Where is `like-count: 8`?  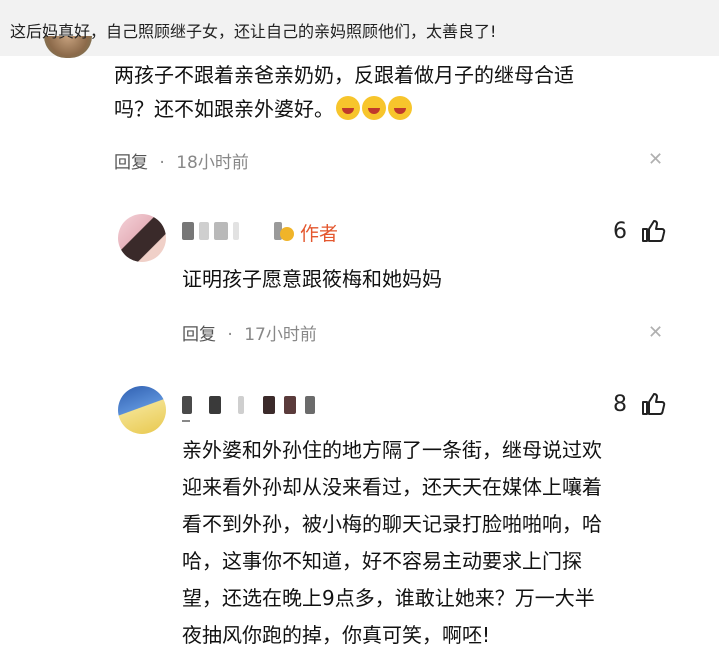
like-count: 8 is located at coordinates (620, 404).